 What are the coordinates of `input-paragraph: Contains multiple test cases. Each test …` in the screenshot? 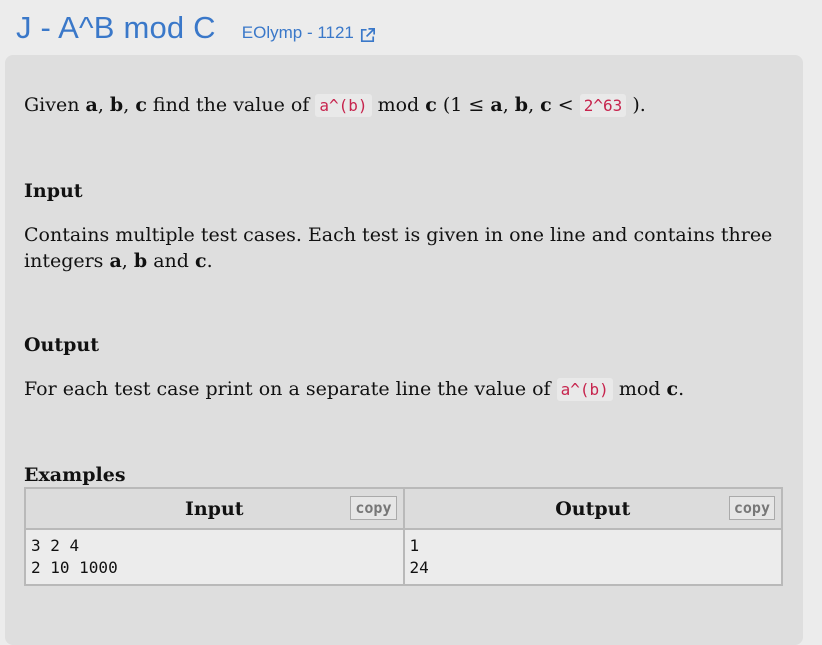 It's located at (398, 248).